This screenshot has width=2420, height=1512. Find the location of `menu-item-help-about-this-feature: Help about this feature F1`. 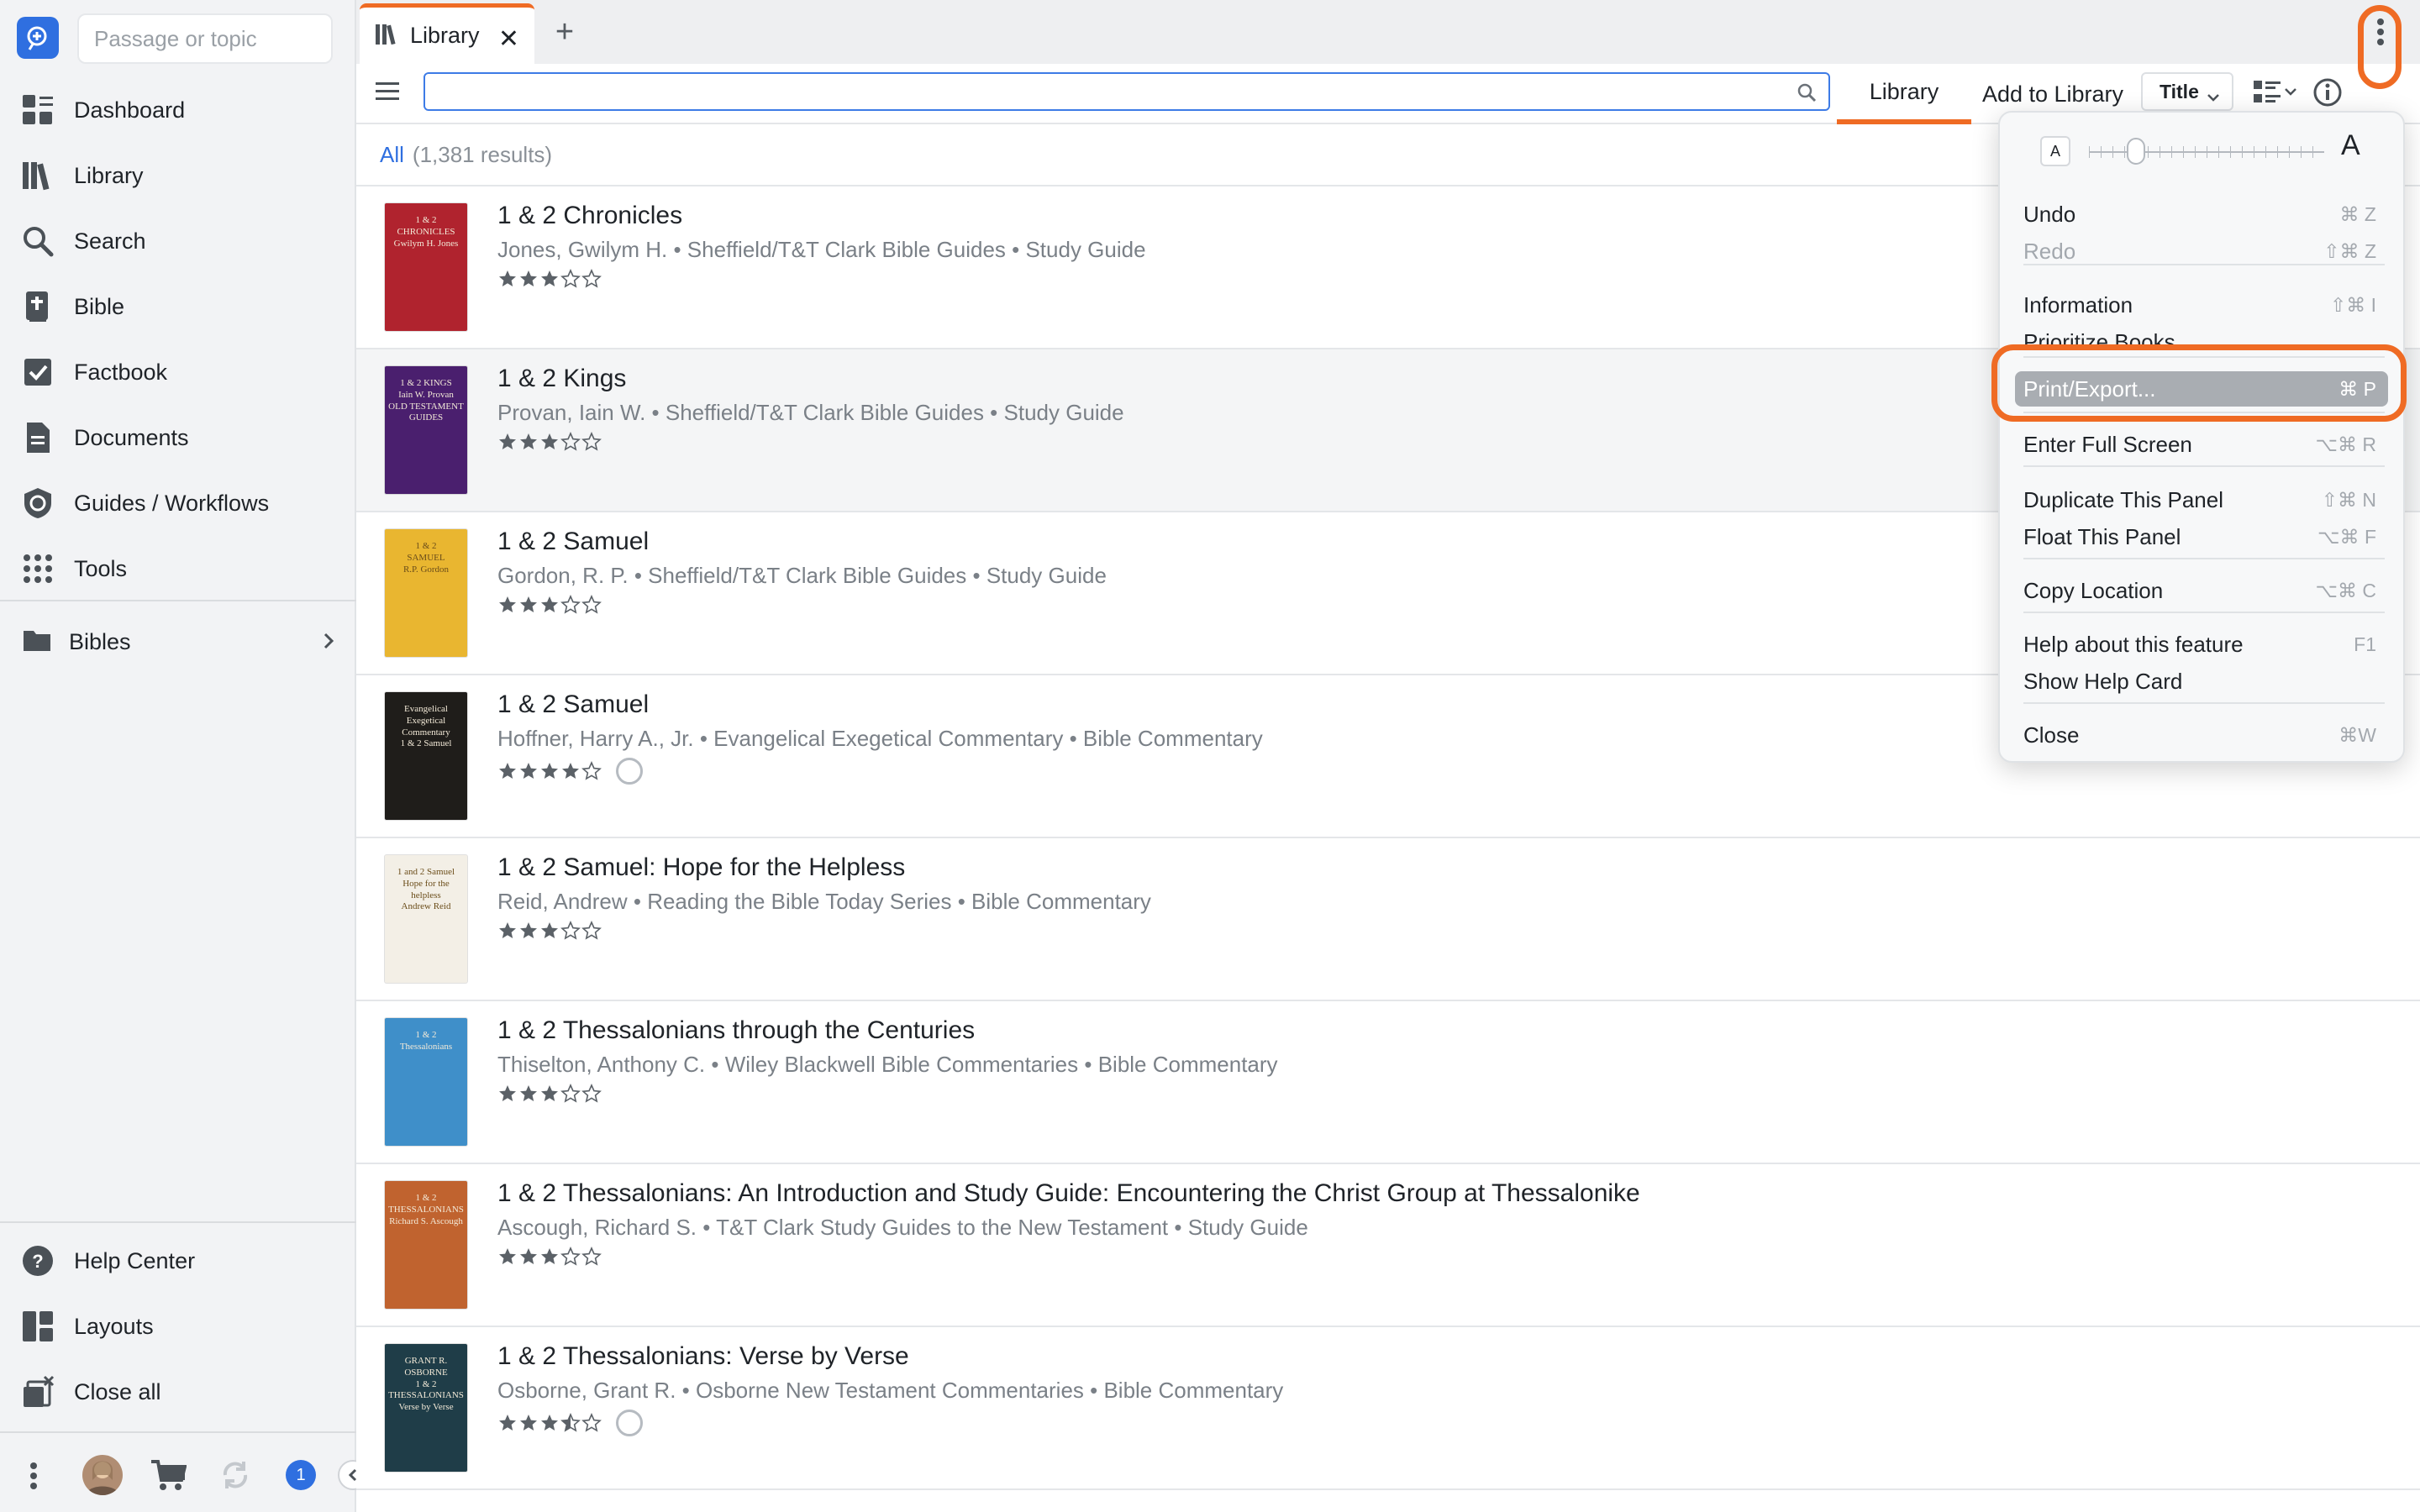

menu-item-help-about-this-feature: Help about this feature F1 is located at coordinates (2202, 644).